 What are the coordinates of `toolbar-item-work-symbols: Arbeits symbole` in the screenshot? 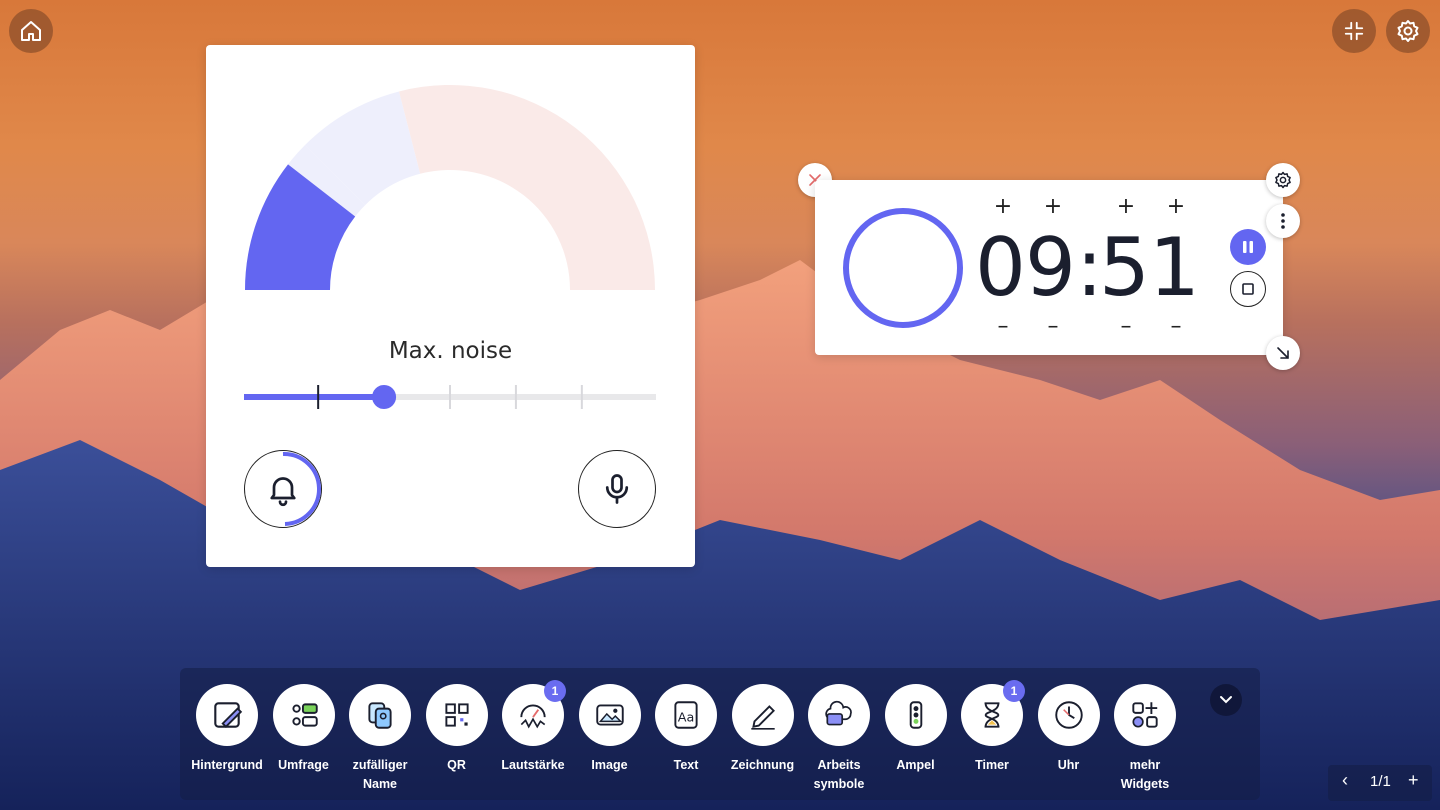 It's located at (839, 739).